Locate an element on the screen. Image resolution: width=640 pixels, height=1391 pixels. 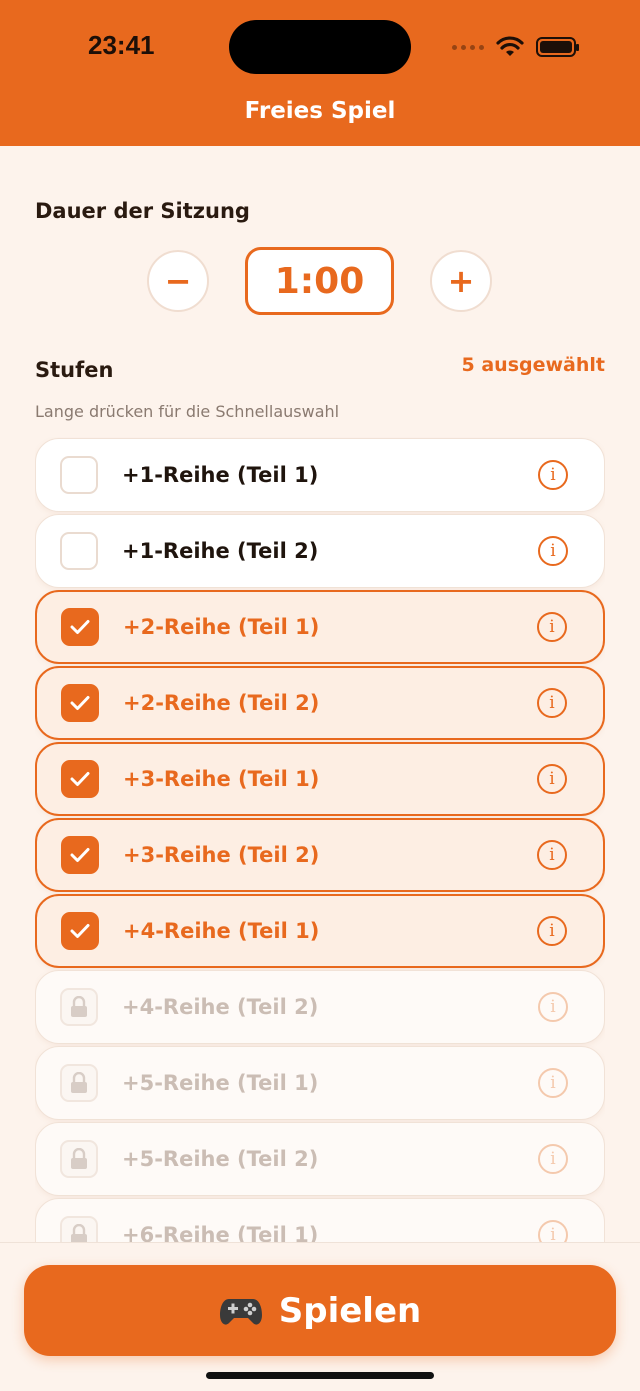
levels-label: Stufen is located at coordinates (74, 370).